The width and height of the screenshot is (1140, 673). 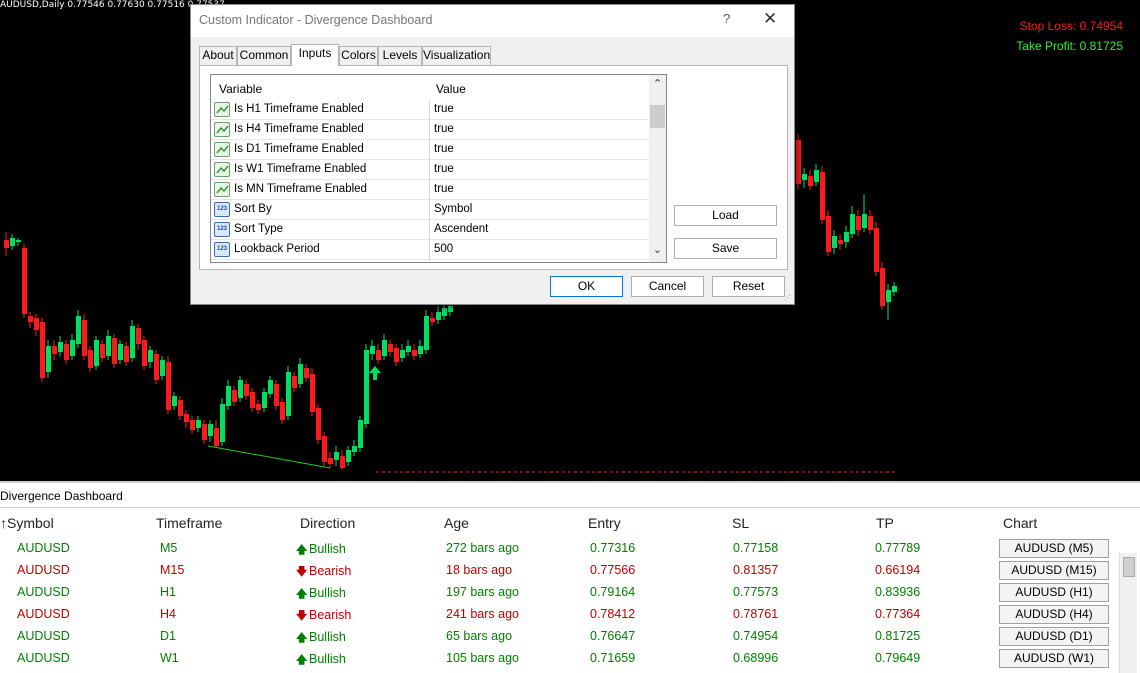 I want to click on open-chart-button: AUDUSD (H4), so click(x=1054, y=614).